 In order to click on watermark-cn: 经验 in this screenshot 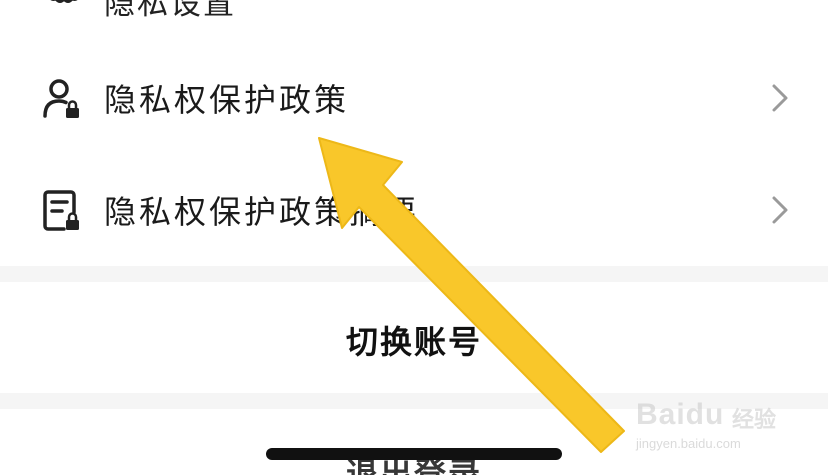, I will do `click(754, 420)`.